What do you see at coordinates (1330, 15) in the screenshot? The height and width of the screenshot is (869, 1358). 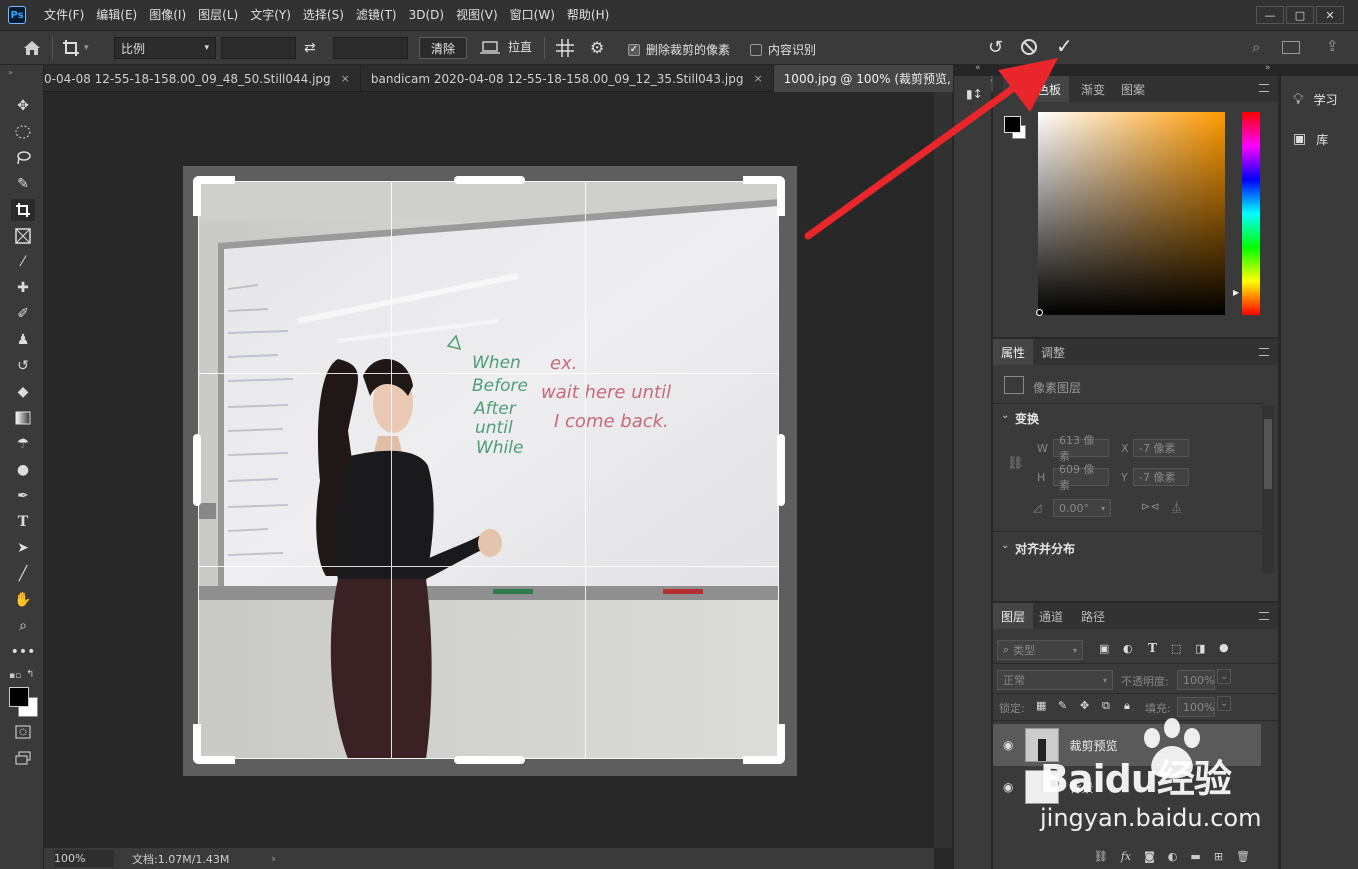 I see `close-window-button: ✕` at bounding box center [1330, 15].